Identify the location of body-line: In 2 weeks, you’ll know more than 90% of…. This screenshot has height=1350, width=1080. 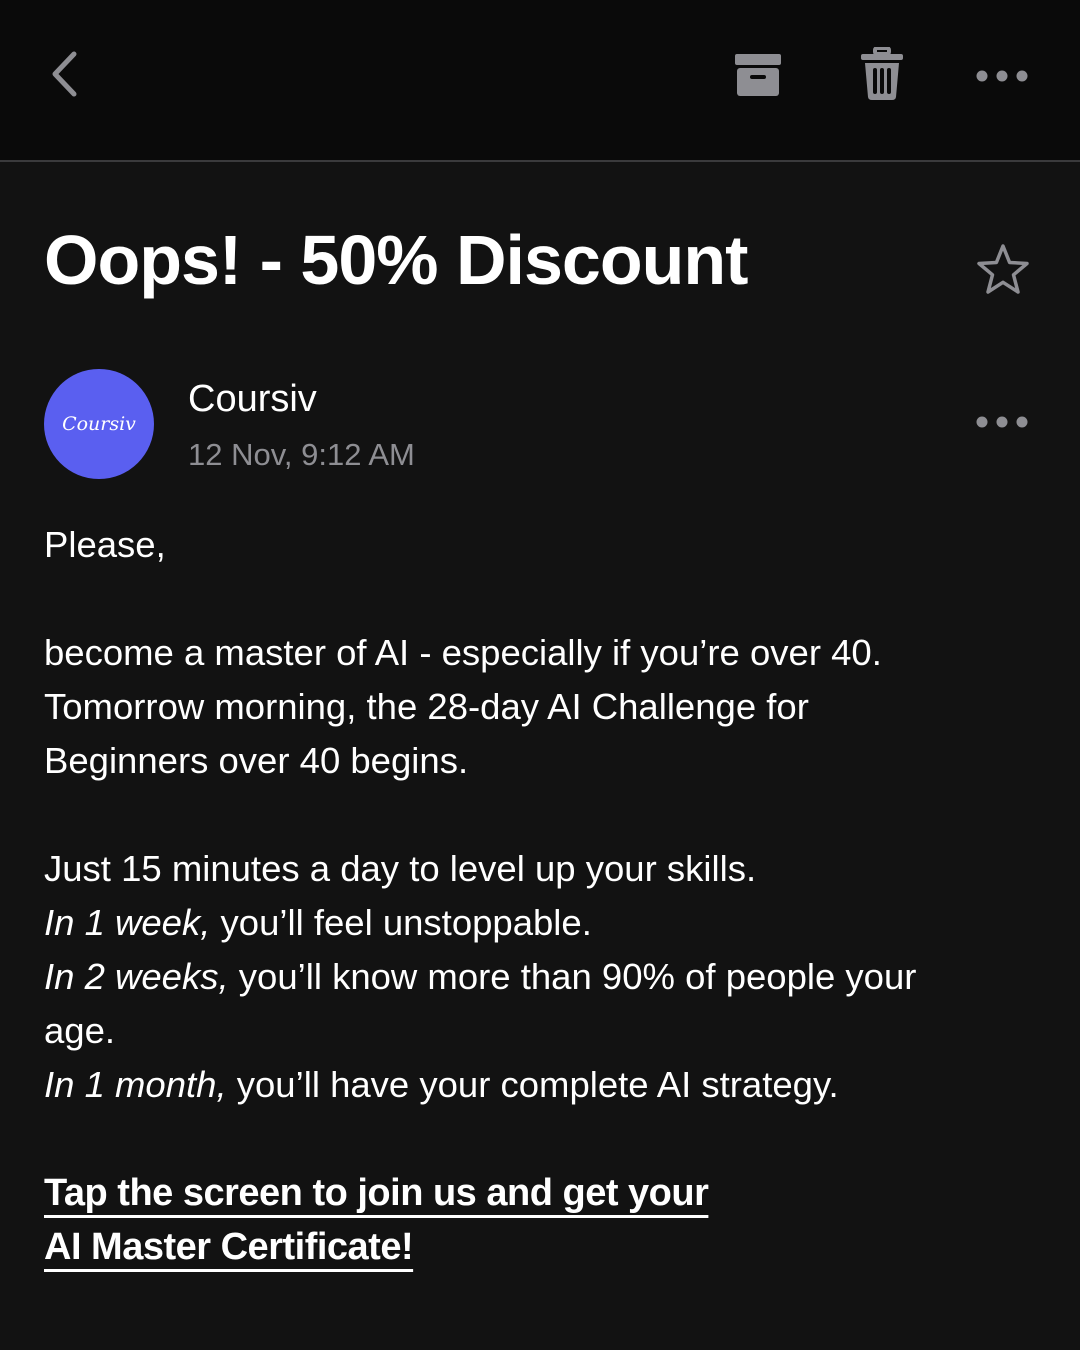
(544, 977).